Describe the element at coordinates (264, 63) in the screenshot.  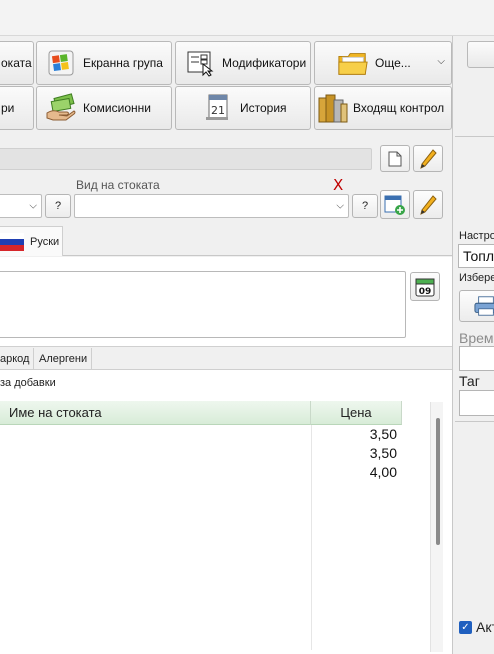
I see `modifiers-label: Модификатори` at that location.